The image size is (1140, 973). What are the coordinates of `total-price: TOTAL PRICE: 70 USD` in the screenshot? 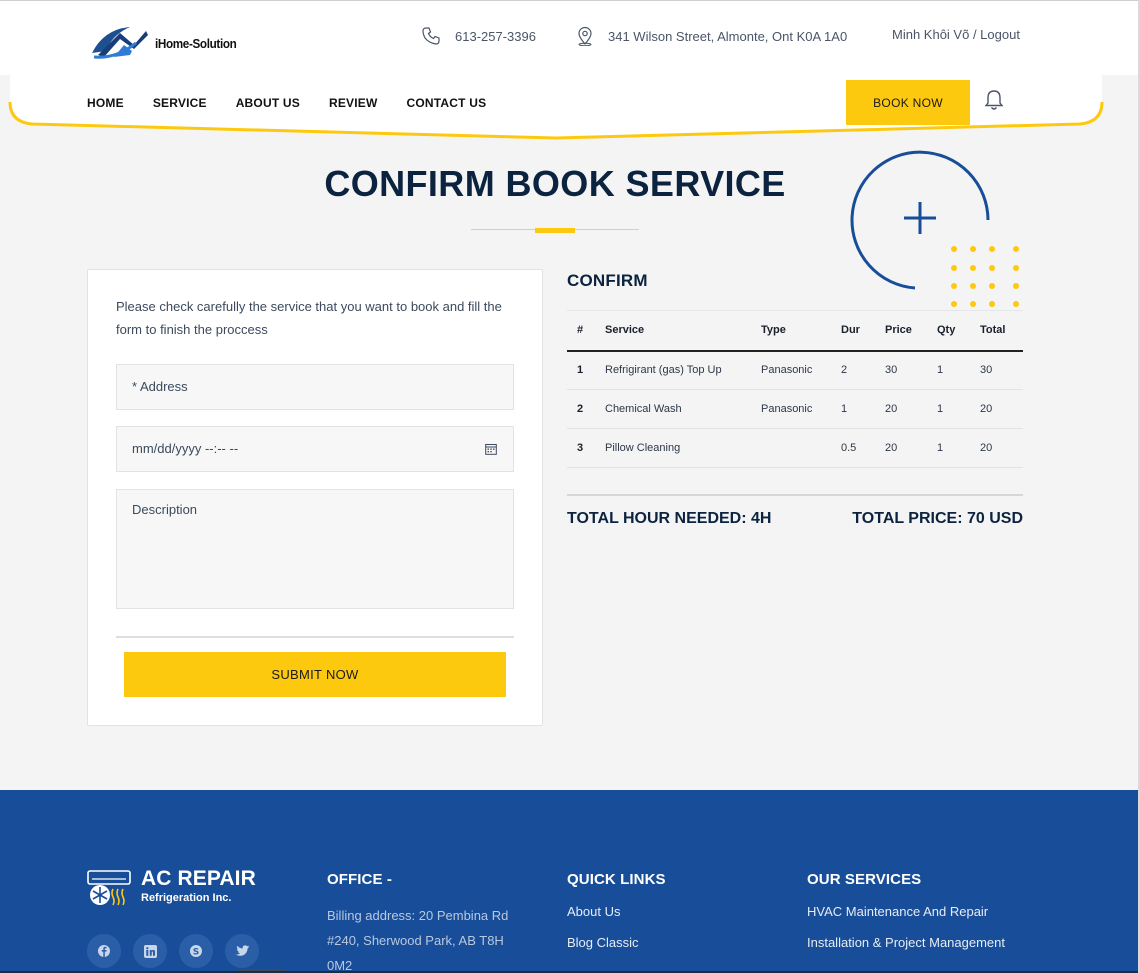 It's located at (937, 518).